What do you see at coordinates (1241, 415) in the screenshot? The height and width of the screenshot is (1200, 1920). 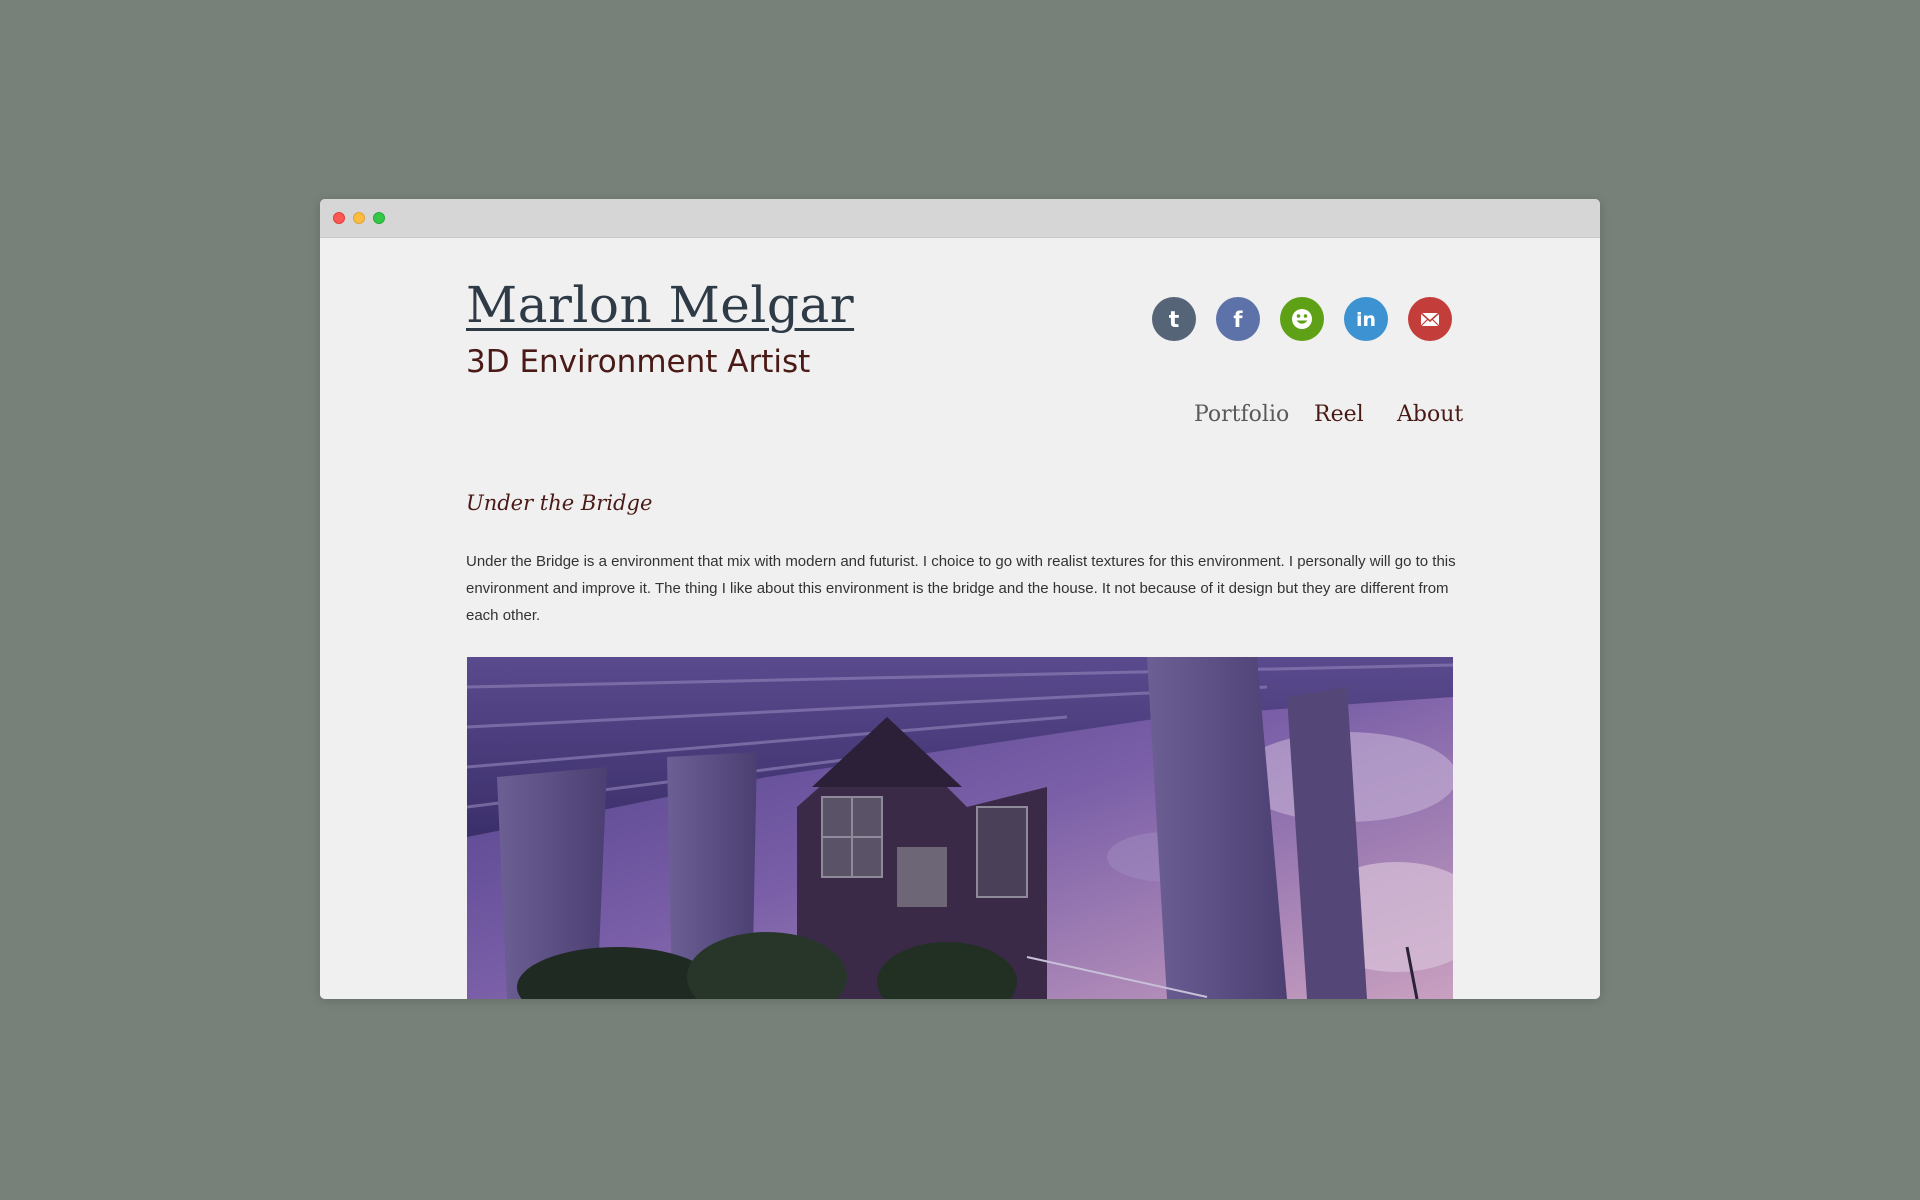 I see `nav-portfolio: Portfolio` at bounding box center [1241, 415].